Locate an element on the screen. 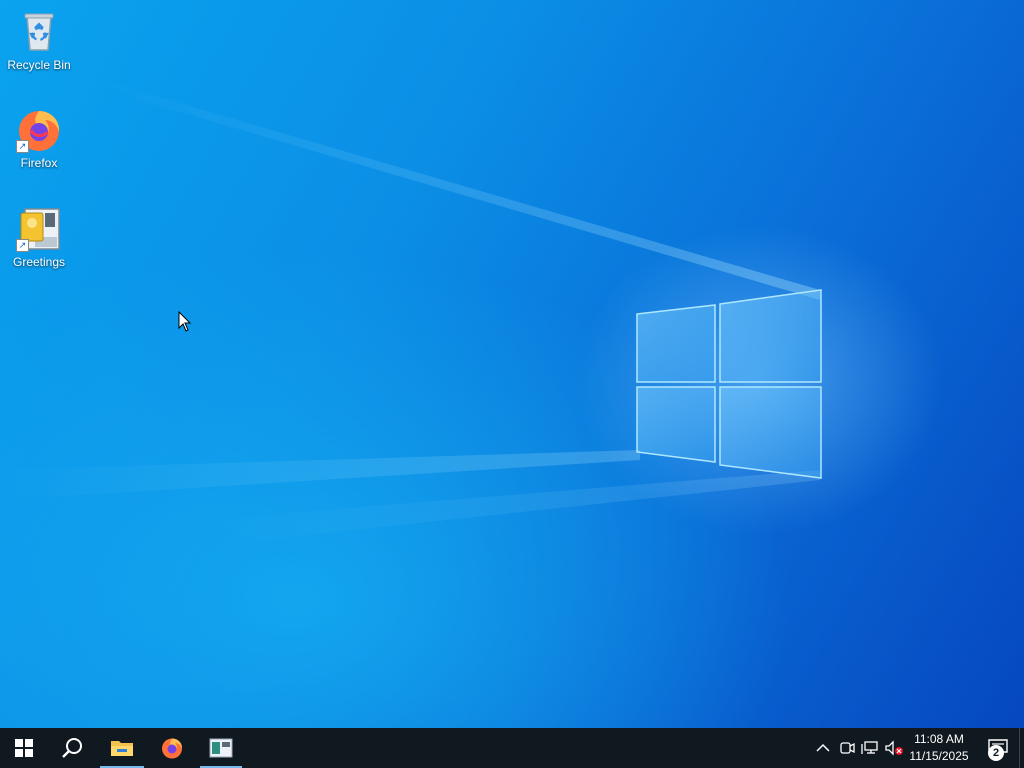  mouse-cursor-icon is located at coordinates (185, 321).